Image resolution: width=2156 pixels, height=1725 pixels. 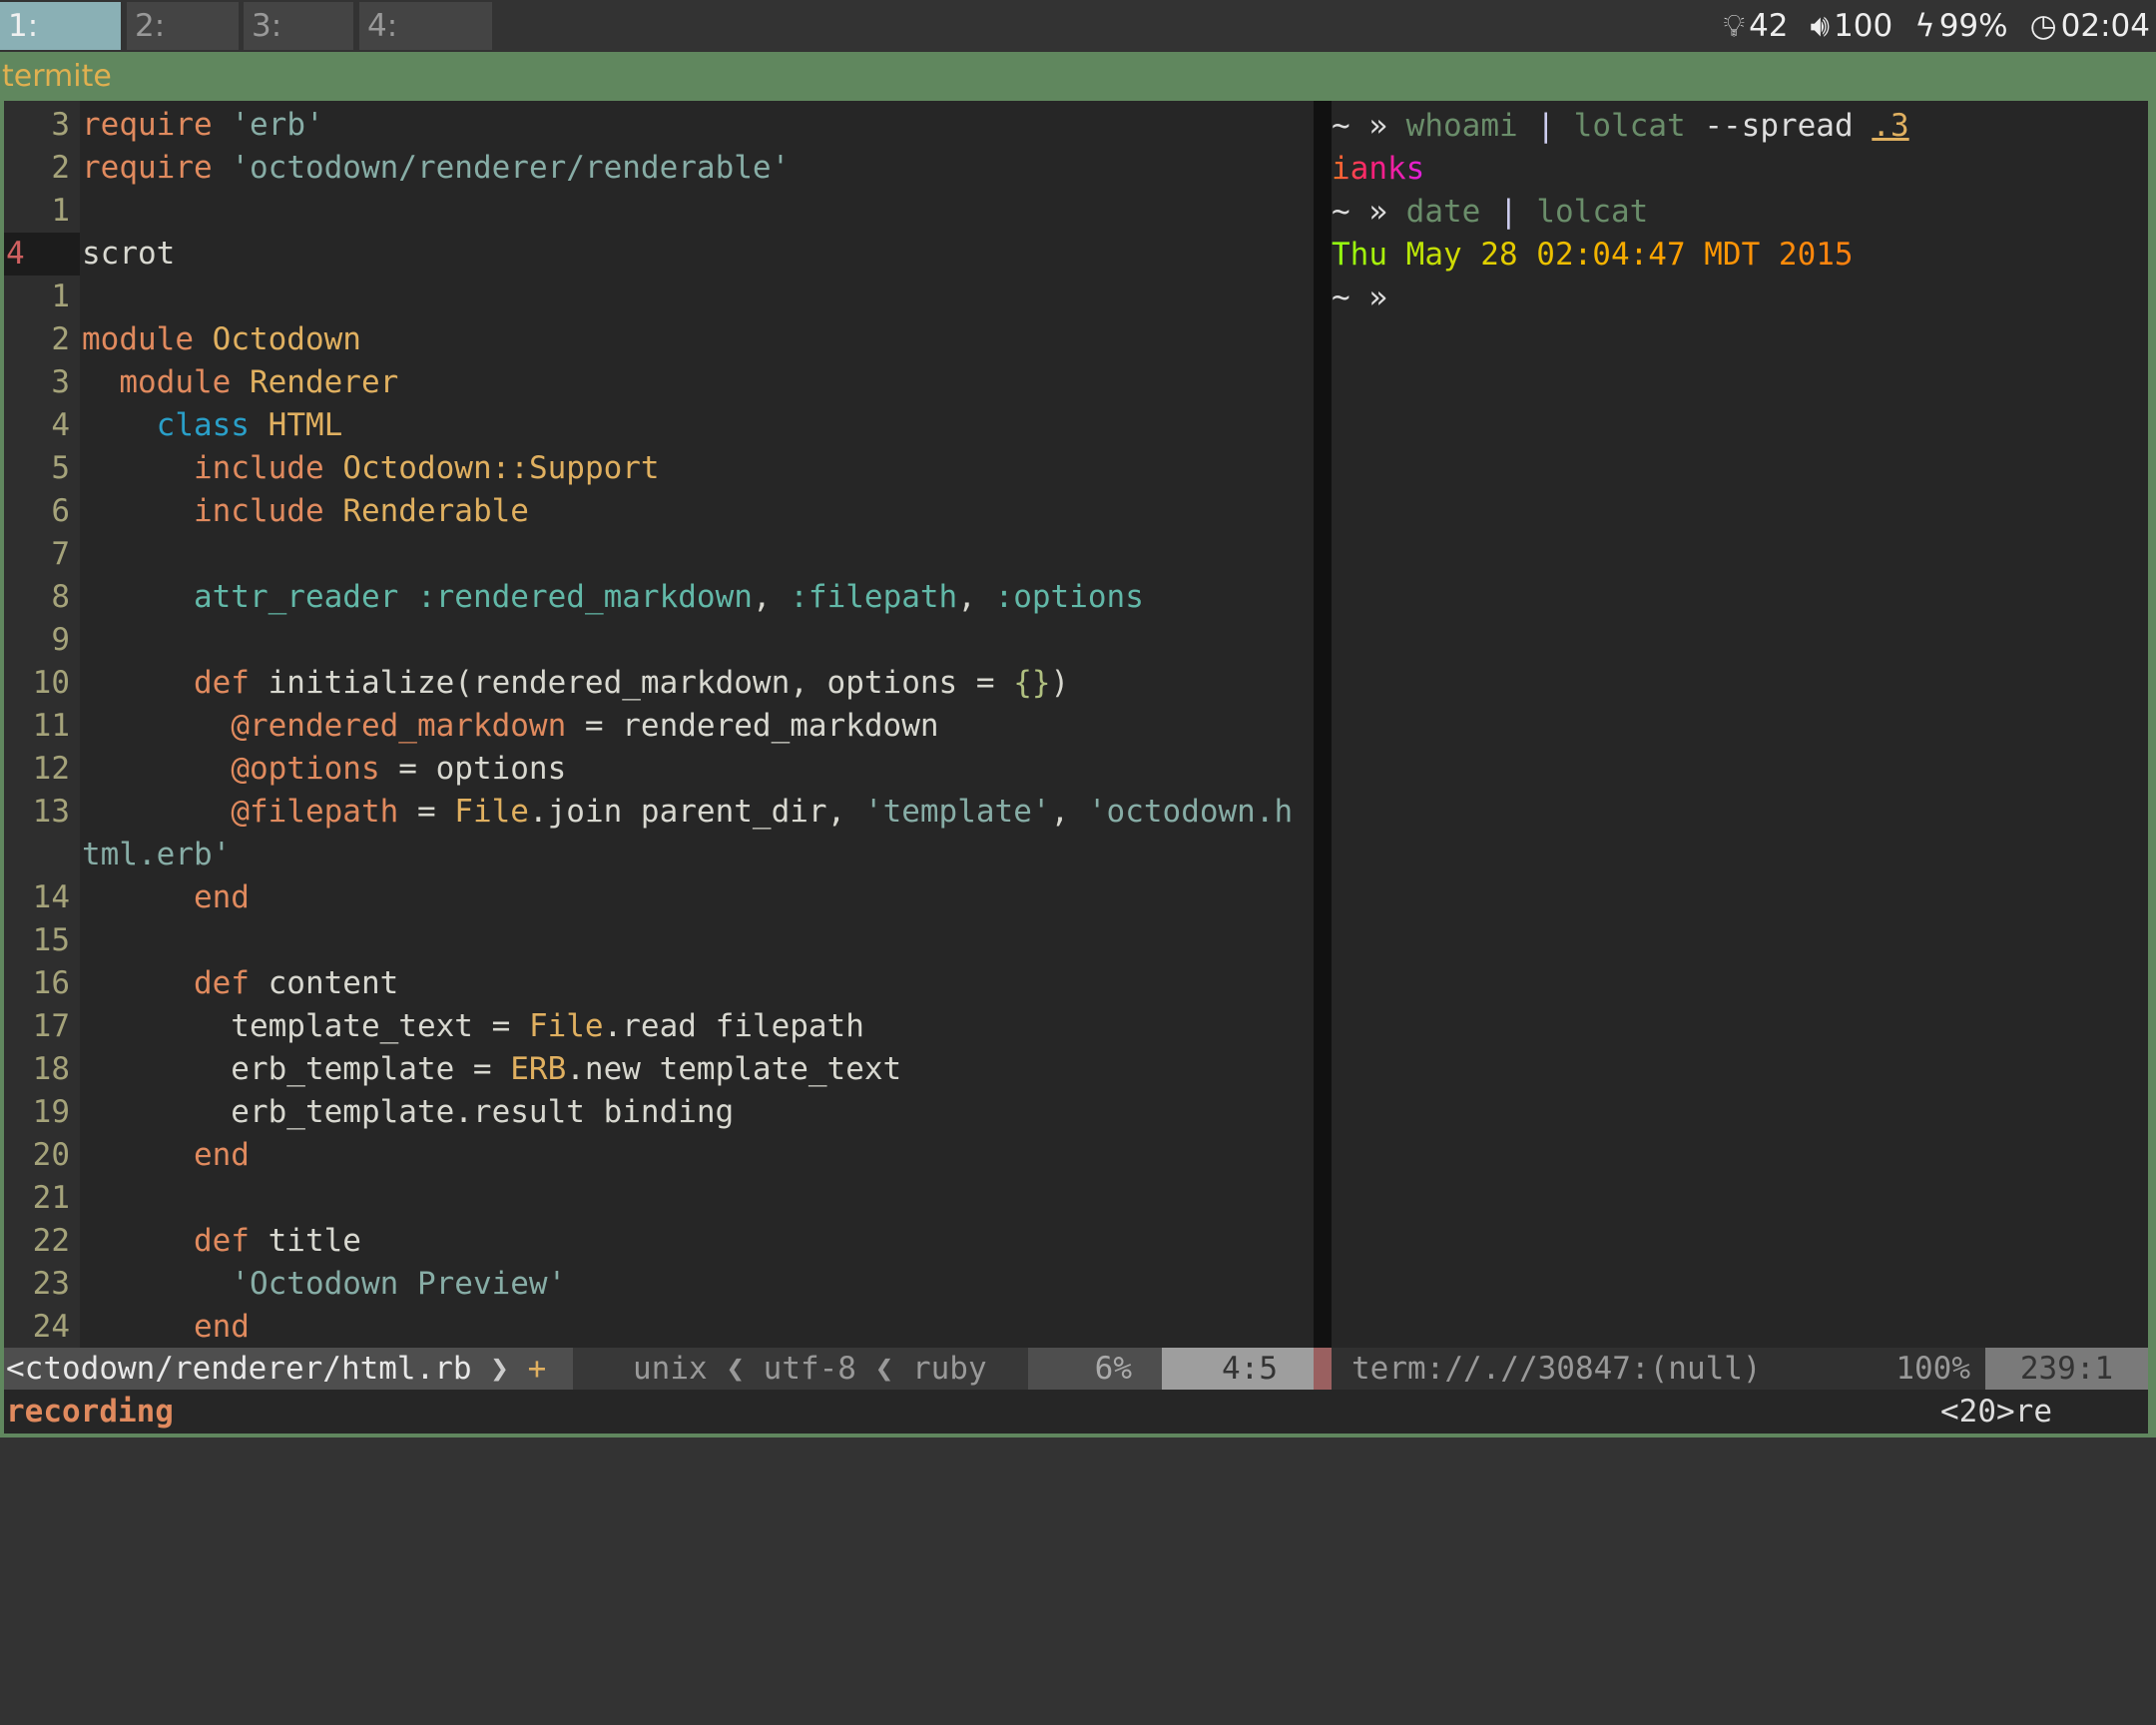 I want to click on code-token: erb_template.result binding, so click(x=408, y=1112).